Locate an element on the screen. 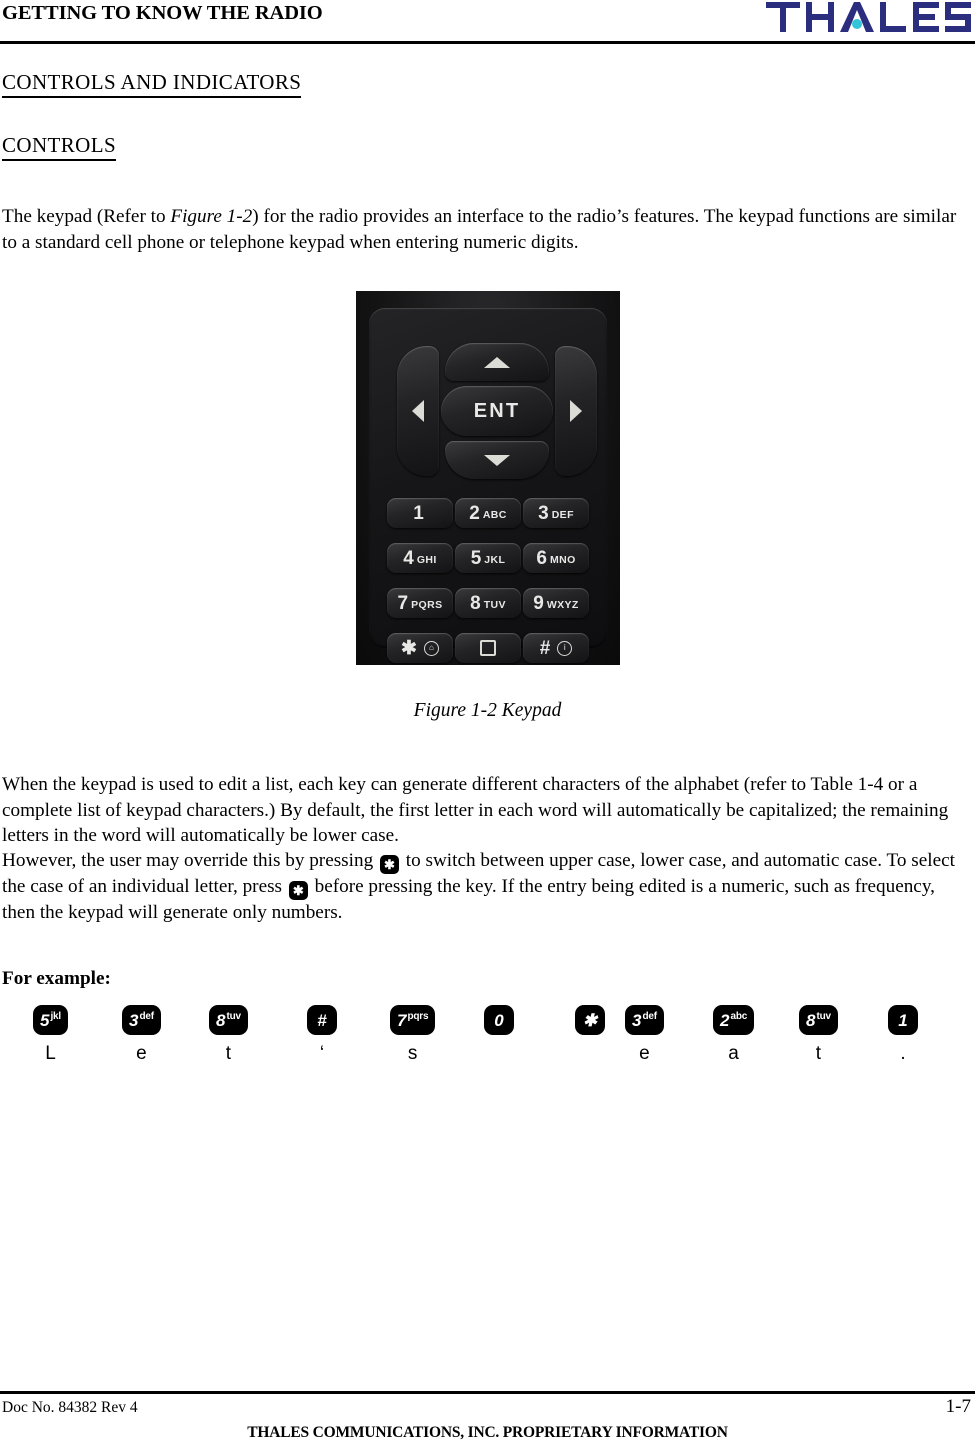 The width and height of the screenshot is (975, 1444). keypad-key-hash-digit: # is located at coordinates (545, 648).